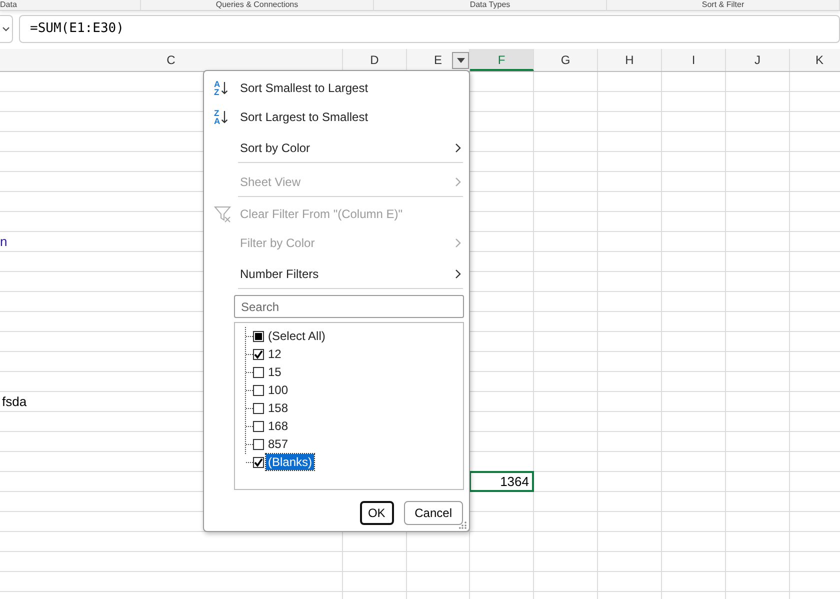 Image resolution: width=840 pixels, height=599 pixels. I want to click on list-item: 168, so click(278, 426).